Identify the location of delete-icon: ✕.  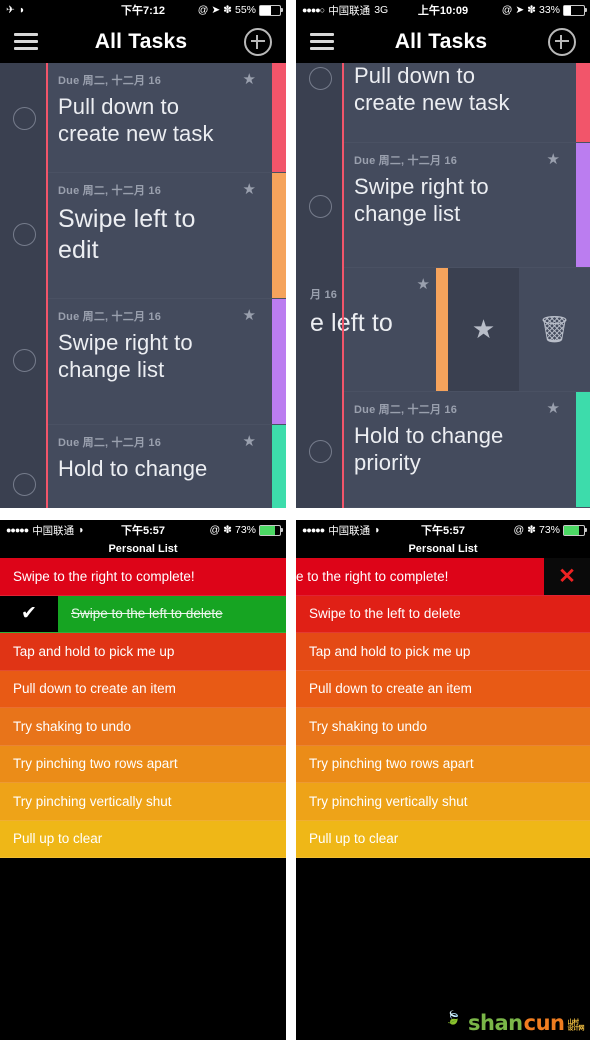
(567, 576).